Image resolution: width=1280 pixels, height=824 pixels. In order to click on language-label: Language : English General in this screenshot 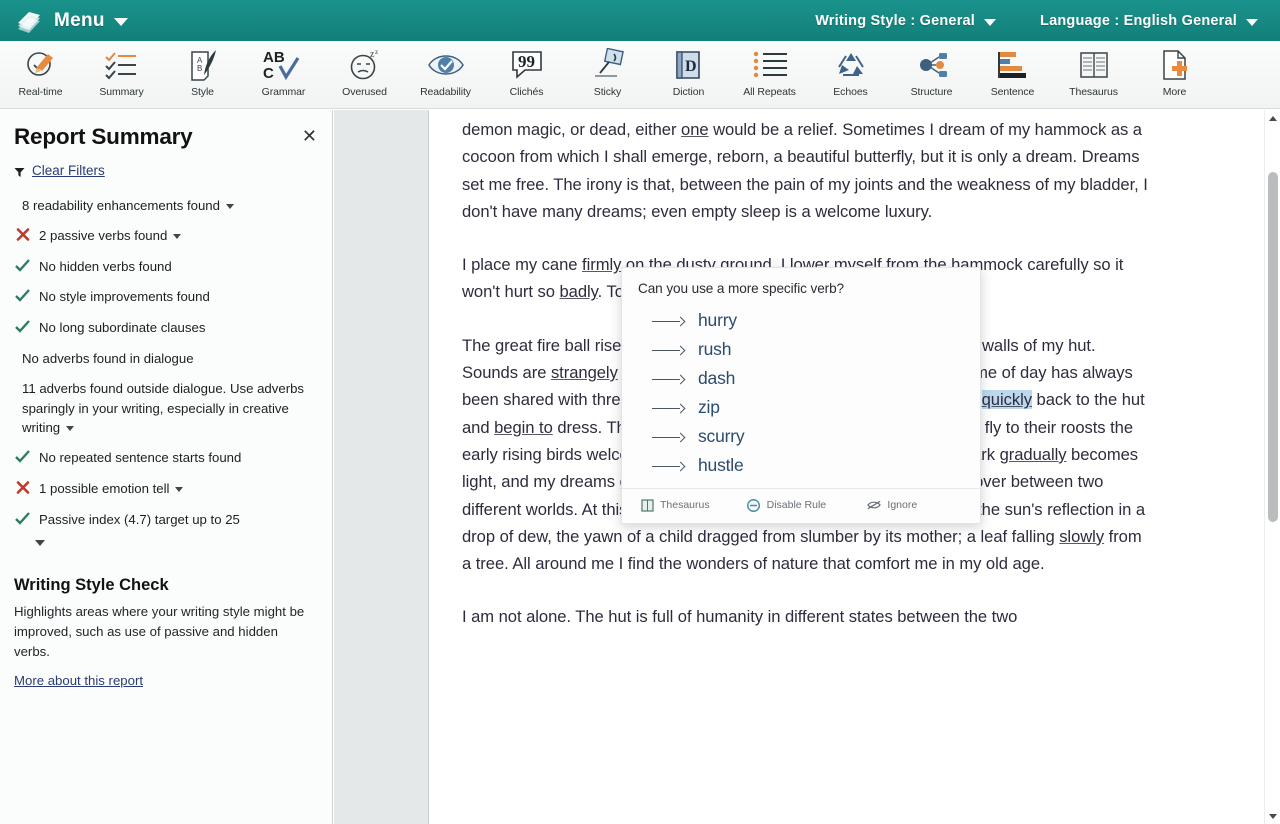, I will do `click(1138, 20)`.